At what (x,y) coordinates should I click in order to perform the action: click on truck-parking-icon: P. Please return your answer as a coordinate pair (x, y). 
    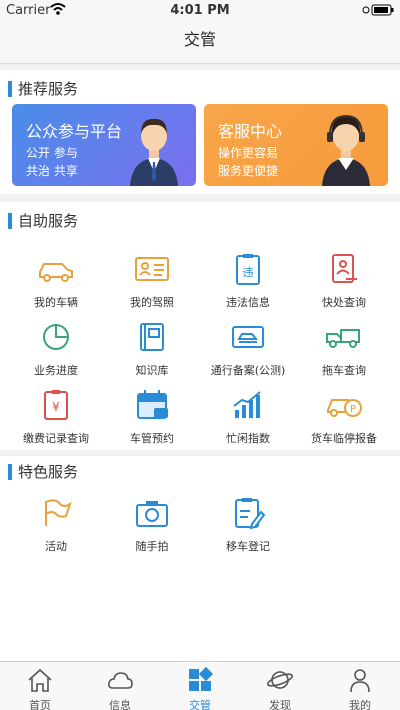
    Looking at the image, I should click on (344, 408).